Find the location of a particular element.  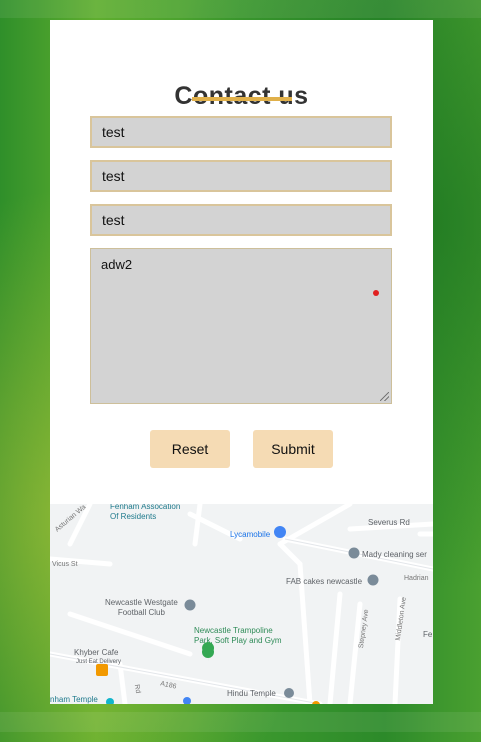

background-band-bottom is located at coordinates (240, 722).